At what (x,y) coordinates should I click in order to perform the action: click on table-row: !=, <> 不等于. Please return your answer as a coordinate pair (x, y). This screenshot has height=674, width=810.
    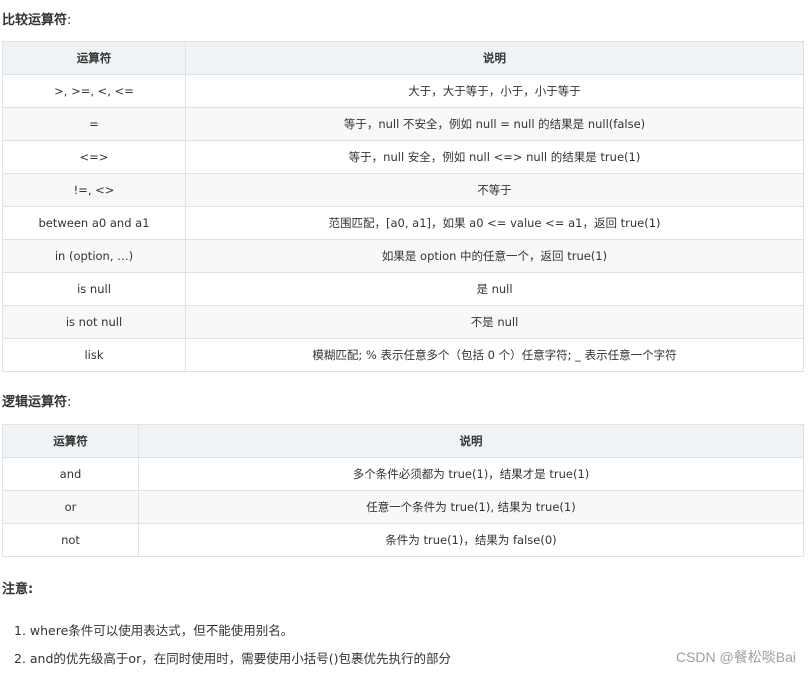
    Looking at the image, I should click on (403, 190).